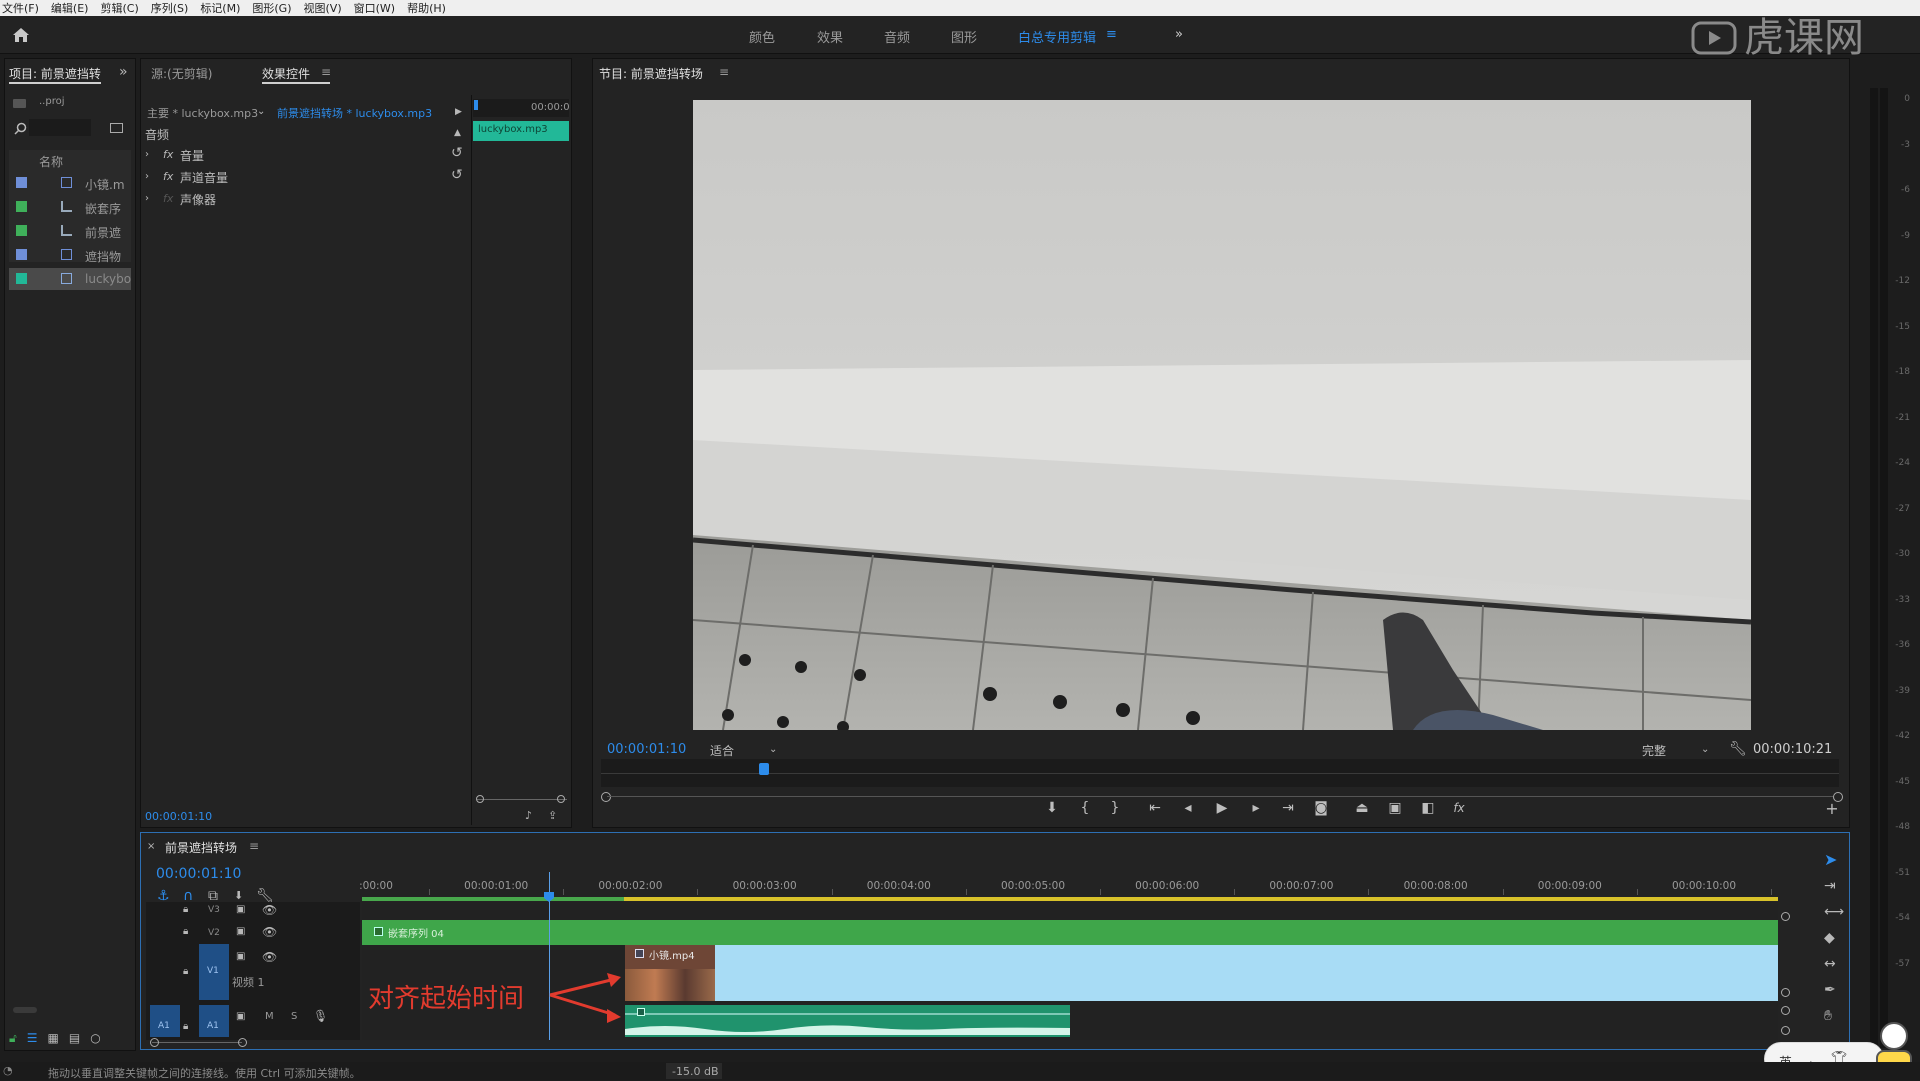  I want to click on mute-button: M, so click(269, 1016).